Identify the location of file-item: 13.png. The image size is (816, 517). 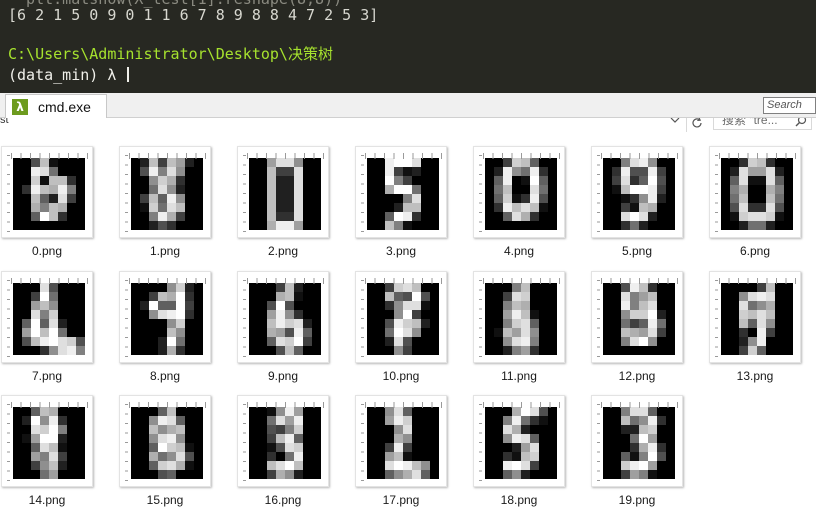
(755, 328).